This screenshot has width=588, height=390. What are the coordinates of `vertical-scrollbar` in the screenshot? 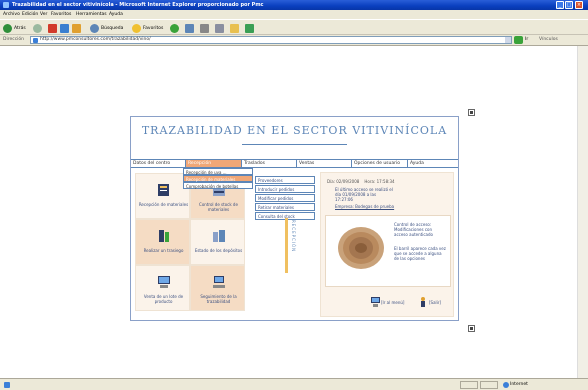 It's located at (582, 212).